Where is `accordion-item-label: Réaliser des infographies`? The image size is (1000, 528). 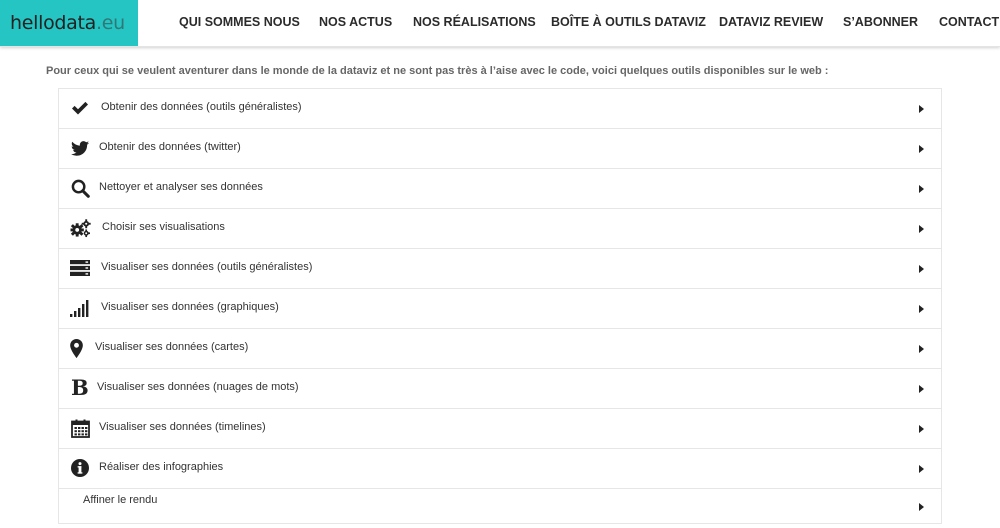
accordion-item-label: Réaliser des infographies is located at coordinates (161, 467).